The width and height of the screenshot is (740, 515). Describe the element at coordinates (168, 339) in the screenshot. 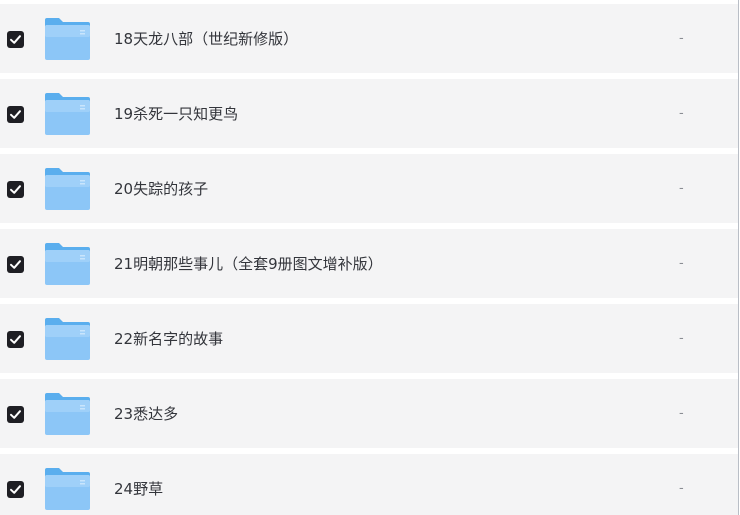

I see `file-name: 22新名字的故事` at that location.